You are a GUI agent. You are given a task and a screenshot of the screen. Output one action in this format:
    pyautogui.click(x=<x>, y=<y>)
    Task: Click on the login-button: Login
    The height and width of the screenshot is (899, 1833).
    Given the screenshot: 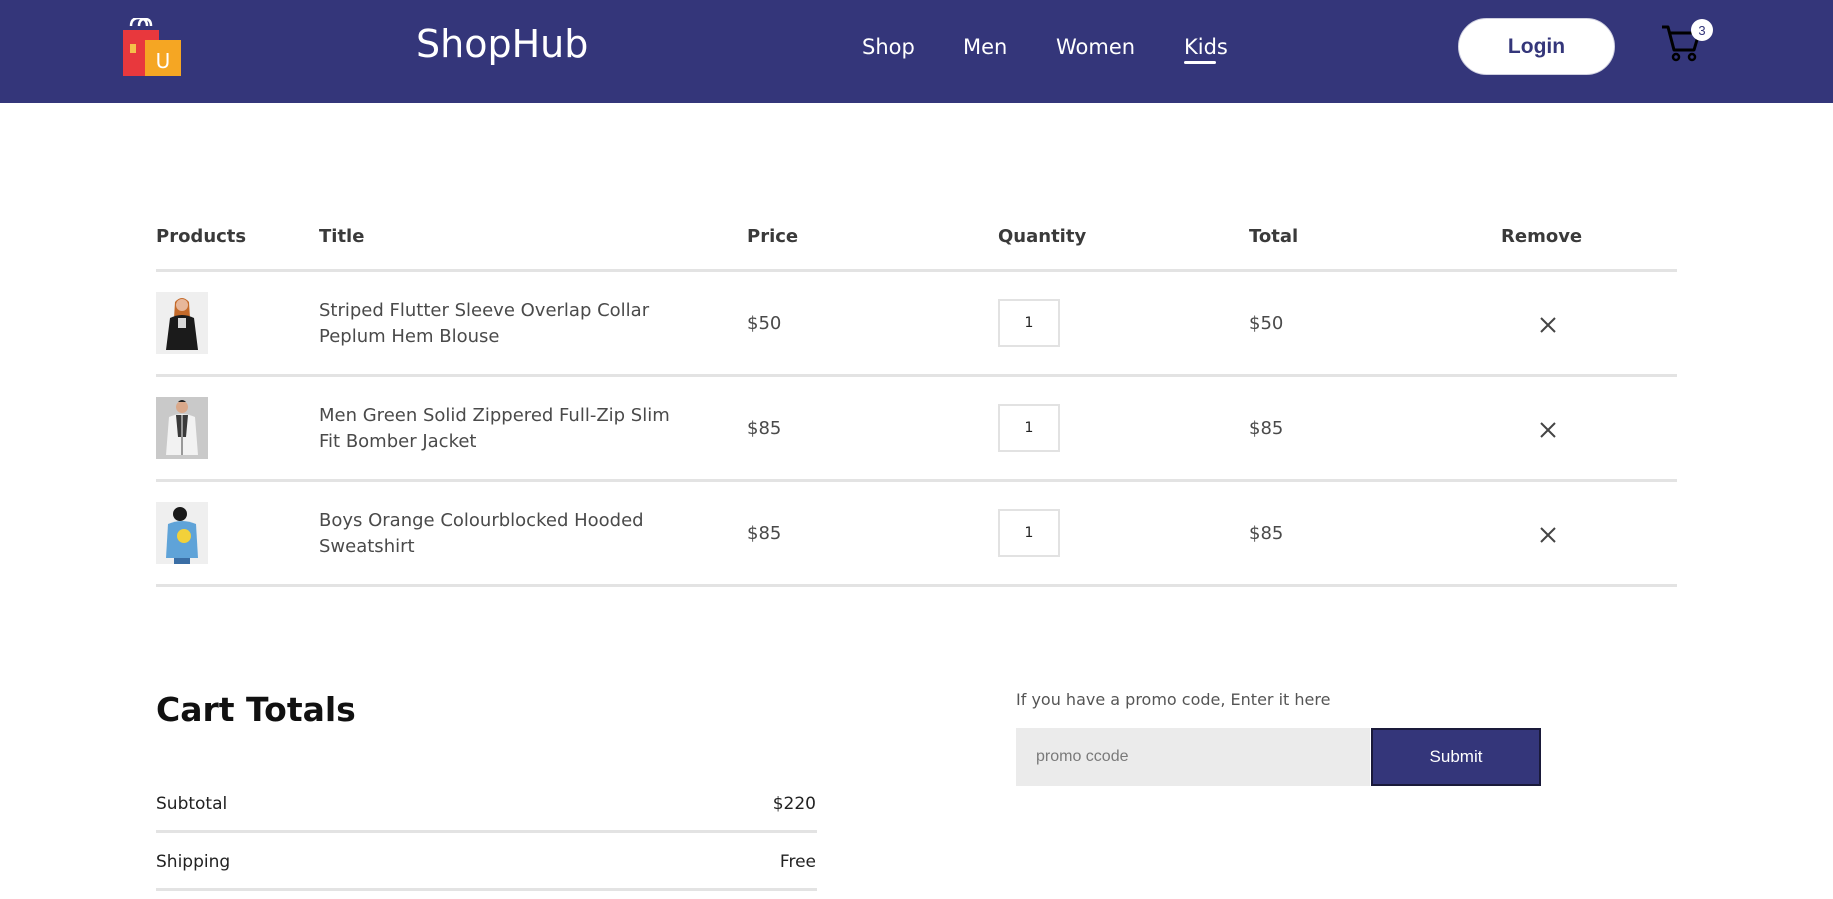 What is the action you would take?
    pyautogui.click(x=1536, y=46)
    